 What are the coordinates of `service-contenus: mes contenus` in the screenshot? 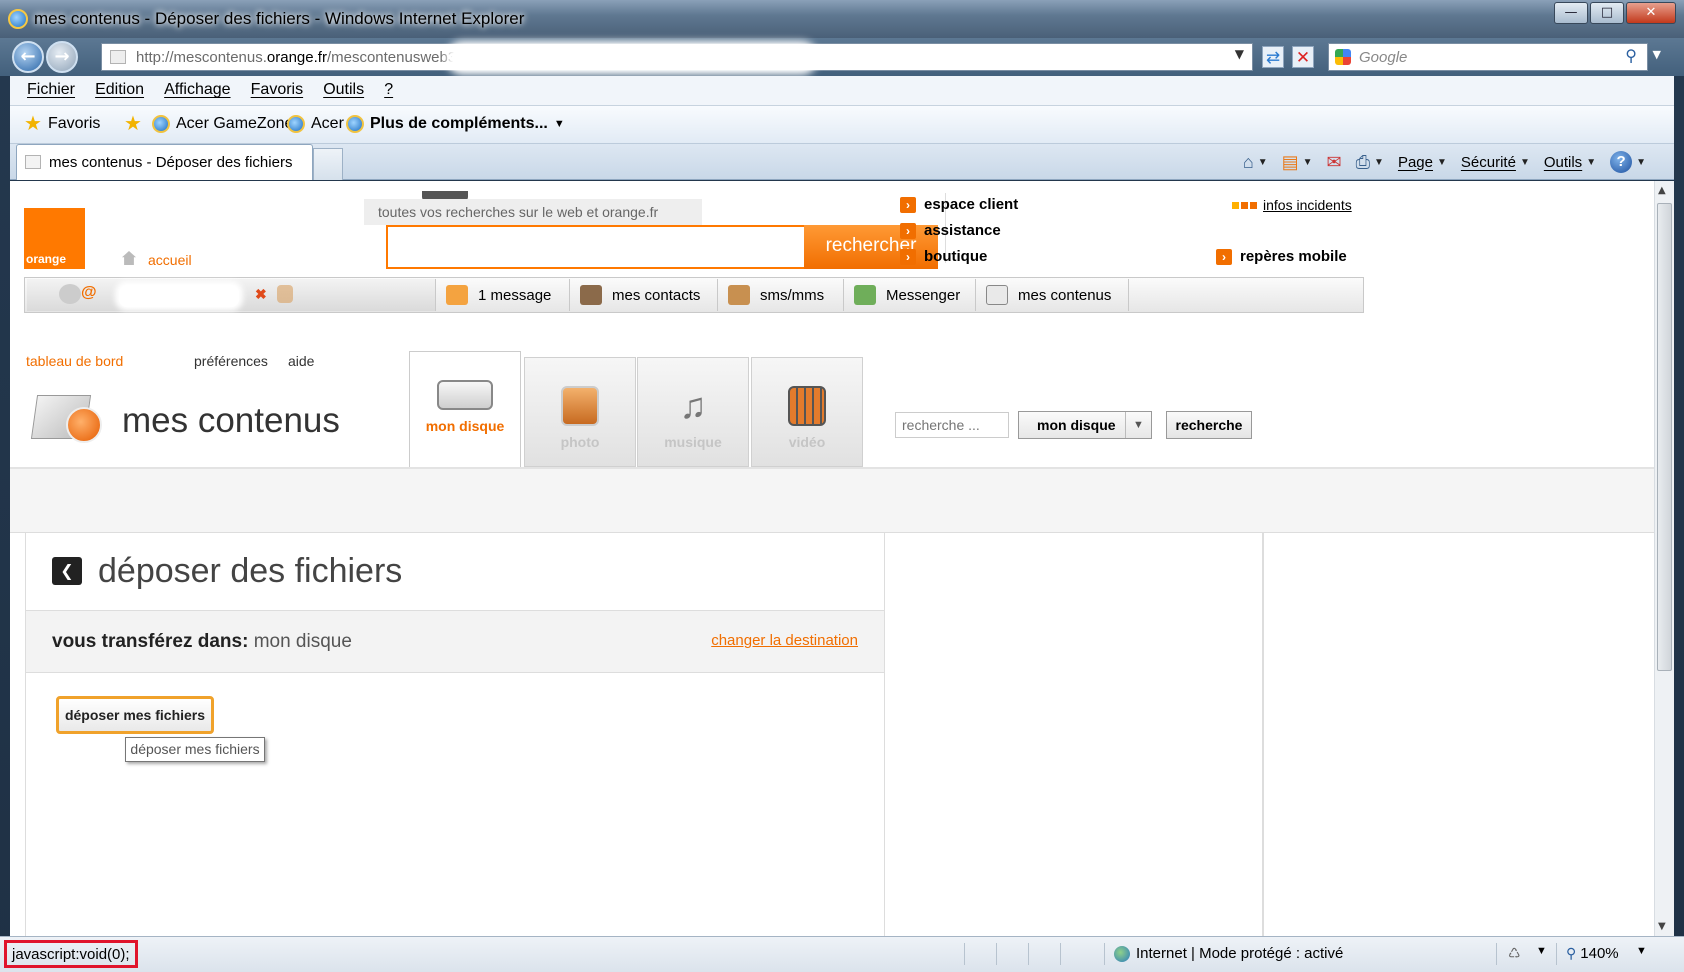 It's located at (1052, 295).